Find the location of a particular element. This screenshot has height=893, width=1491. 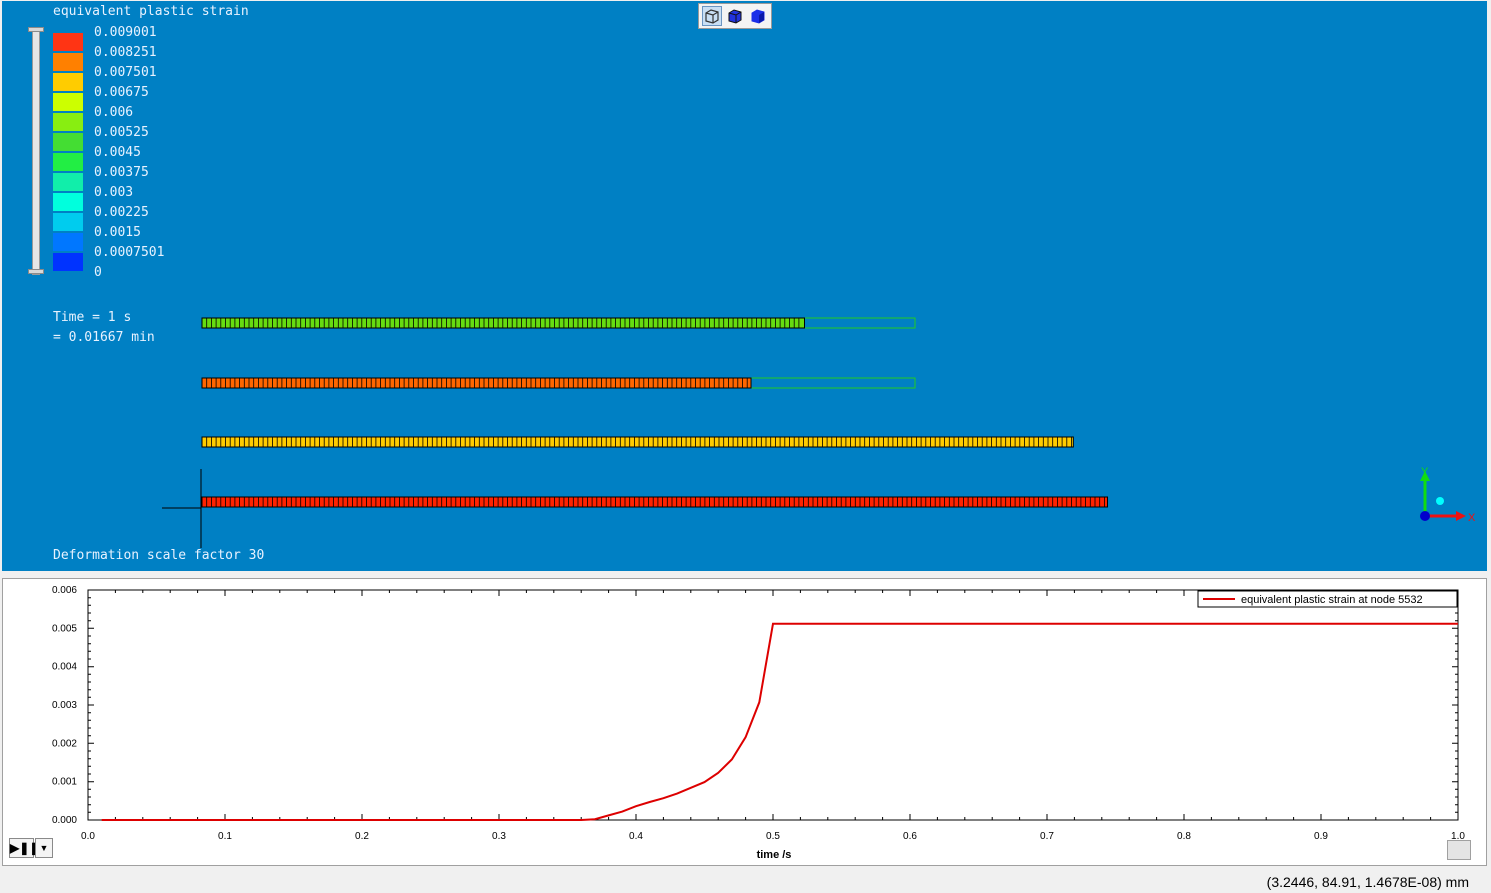

y-tick-label: 0.005 is located at coordinates (64, 628).